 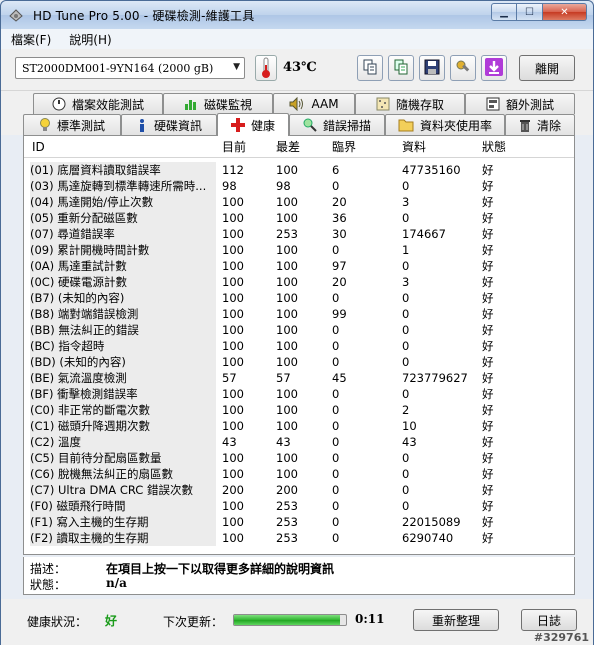 What do you see at coordinates (297, 104) in the screenshot?
I see `speaker-icon` at bounding box center [297, 104].